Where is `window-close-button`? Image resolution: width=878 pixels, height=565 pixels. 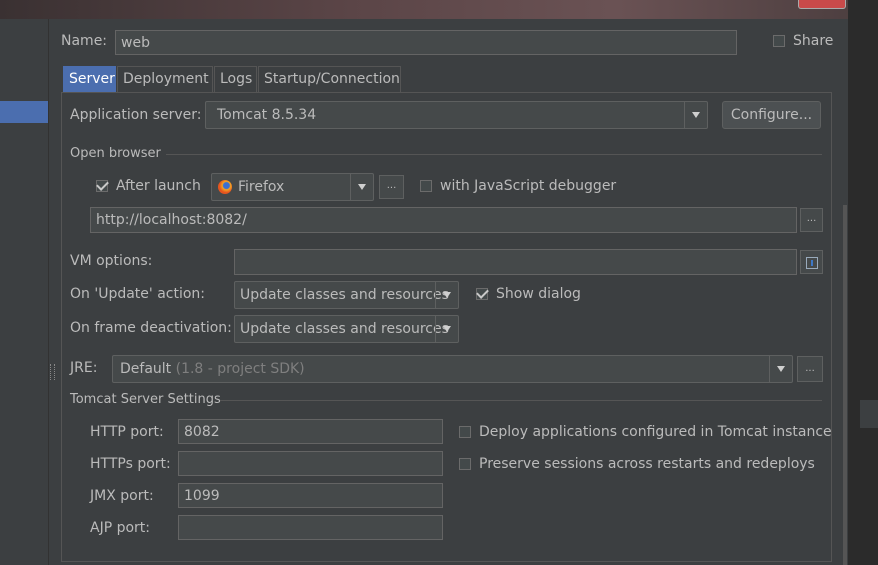
window-close-button is located at coordinates (822, 4).